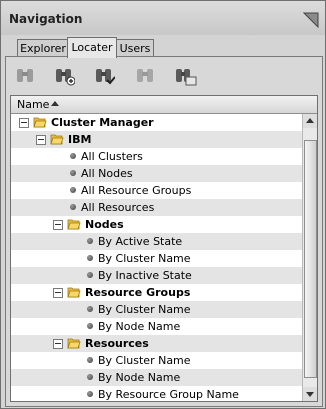  What do you see at coordinates (80, 139) in the screenshot?
I see `tree-folder-label: IBM` at bounding box center [80, 139].